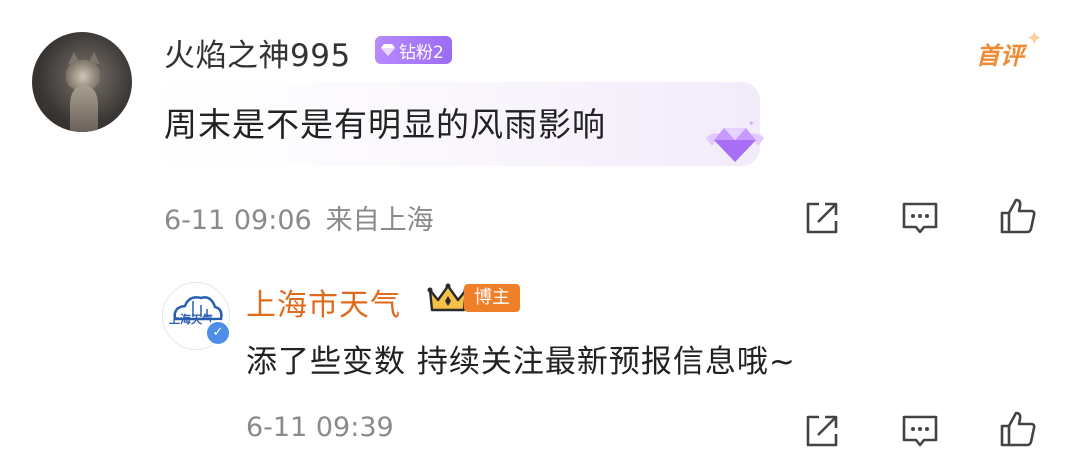 The height and width of the screenshot is (461, 1080). What do you see at coordinates (492, 298) in the screenshot?
I see `blogger-badge: 博主` at bounding box center [492, 298].